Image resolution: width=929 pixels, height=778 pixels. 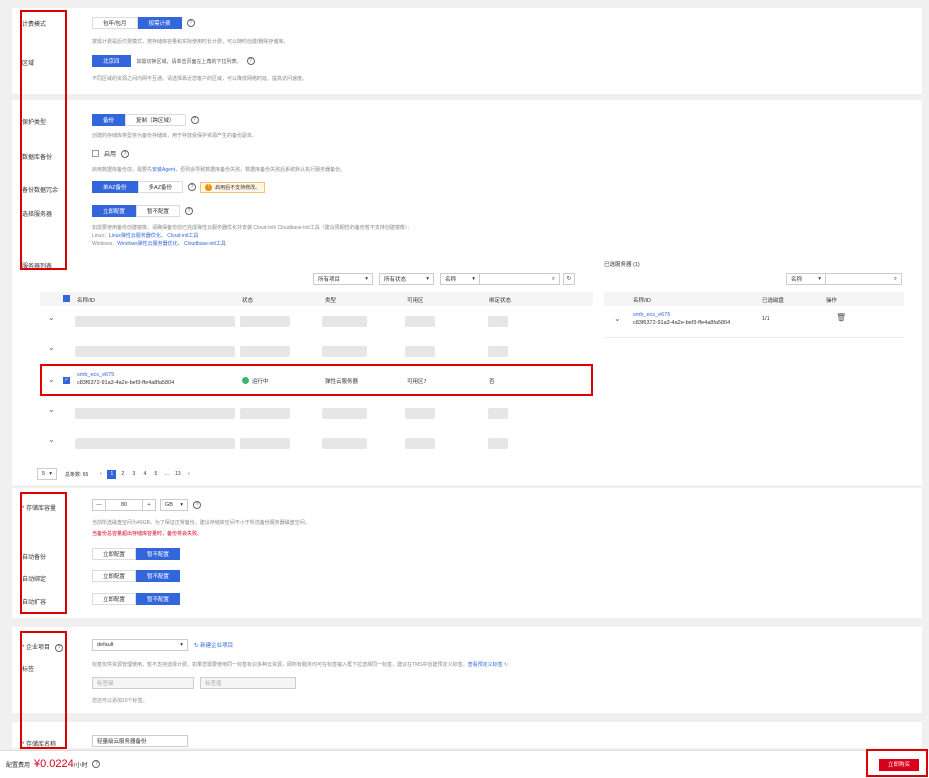 I want to click on region-note: 如需切换区域，请单击页面左上角的下拉列表。, so click(x=189, y=61).